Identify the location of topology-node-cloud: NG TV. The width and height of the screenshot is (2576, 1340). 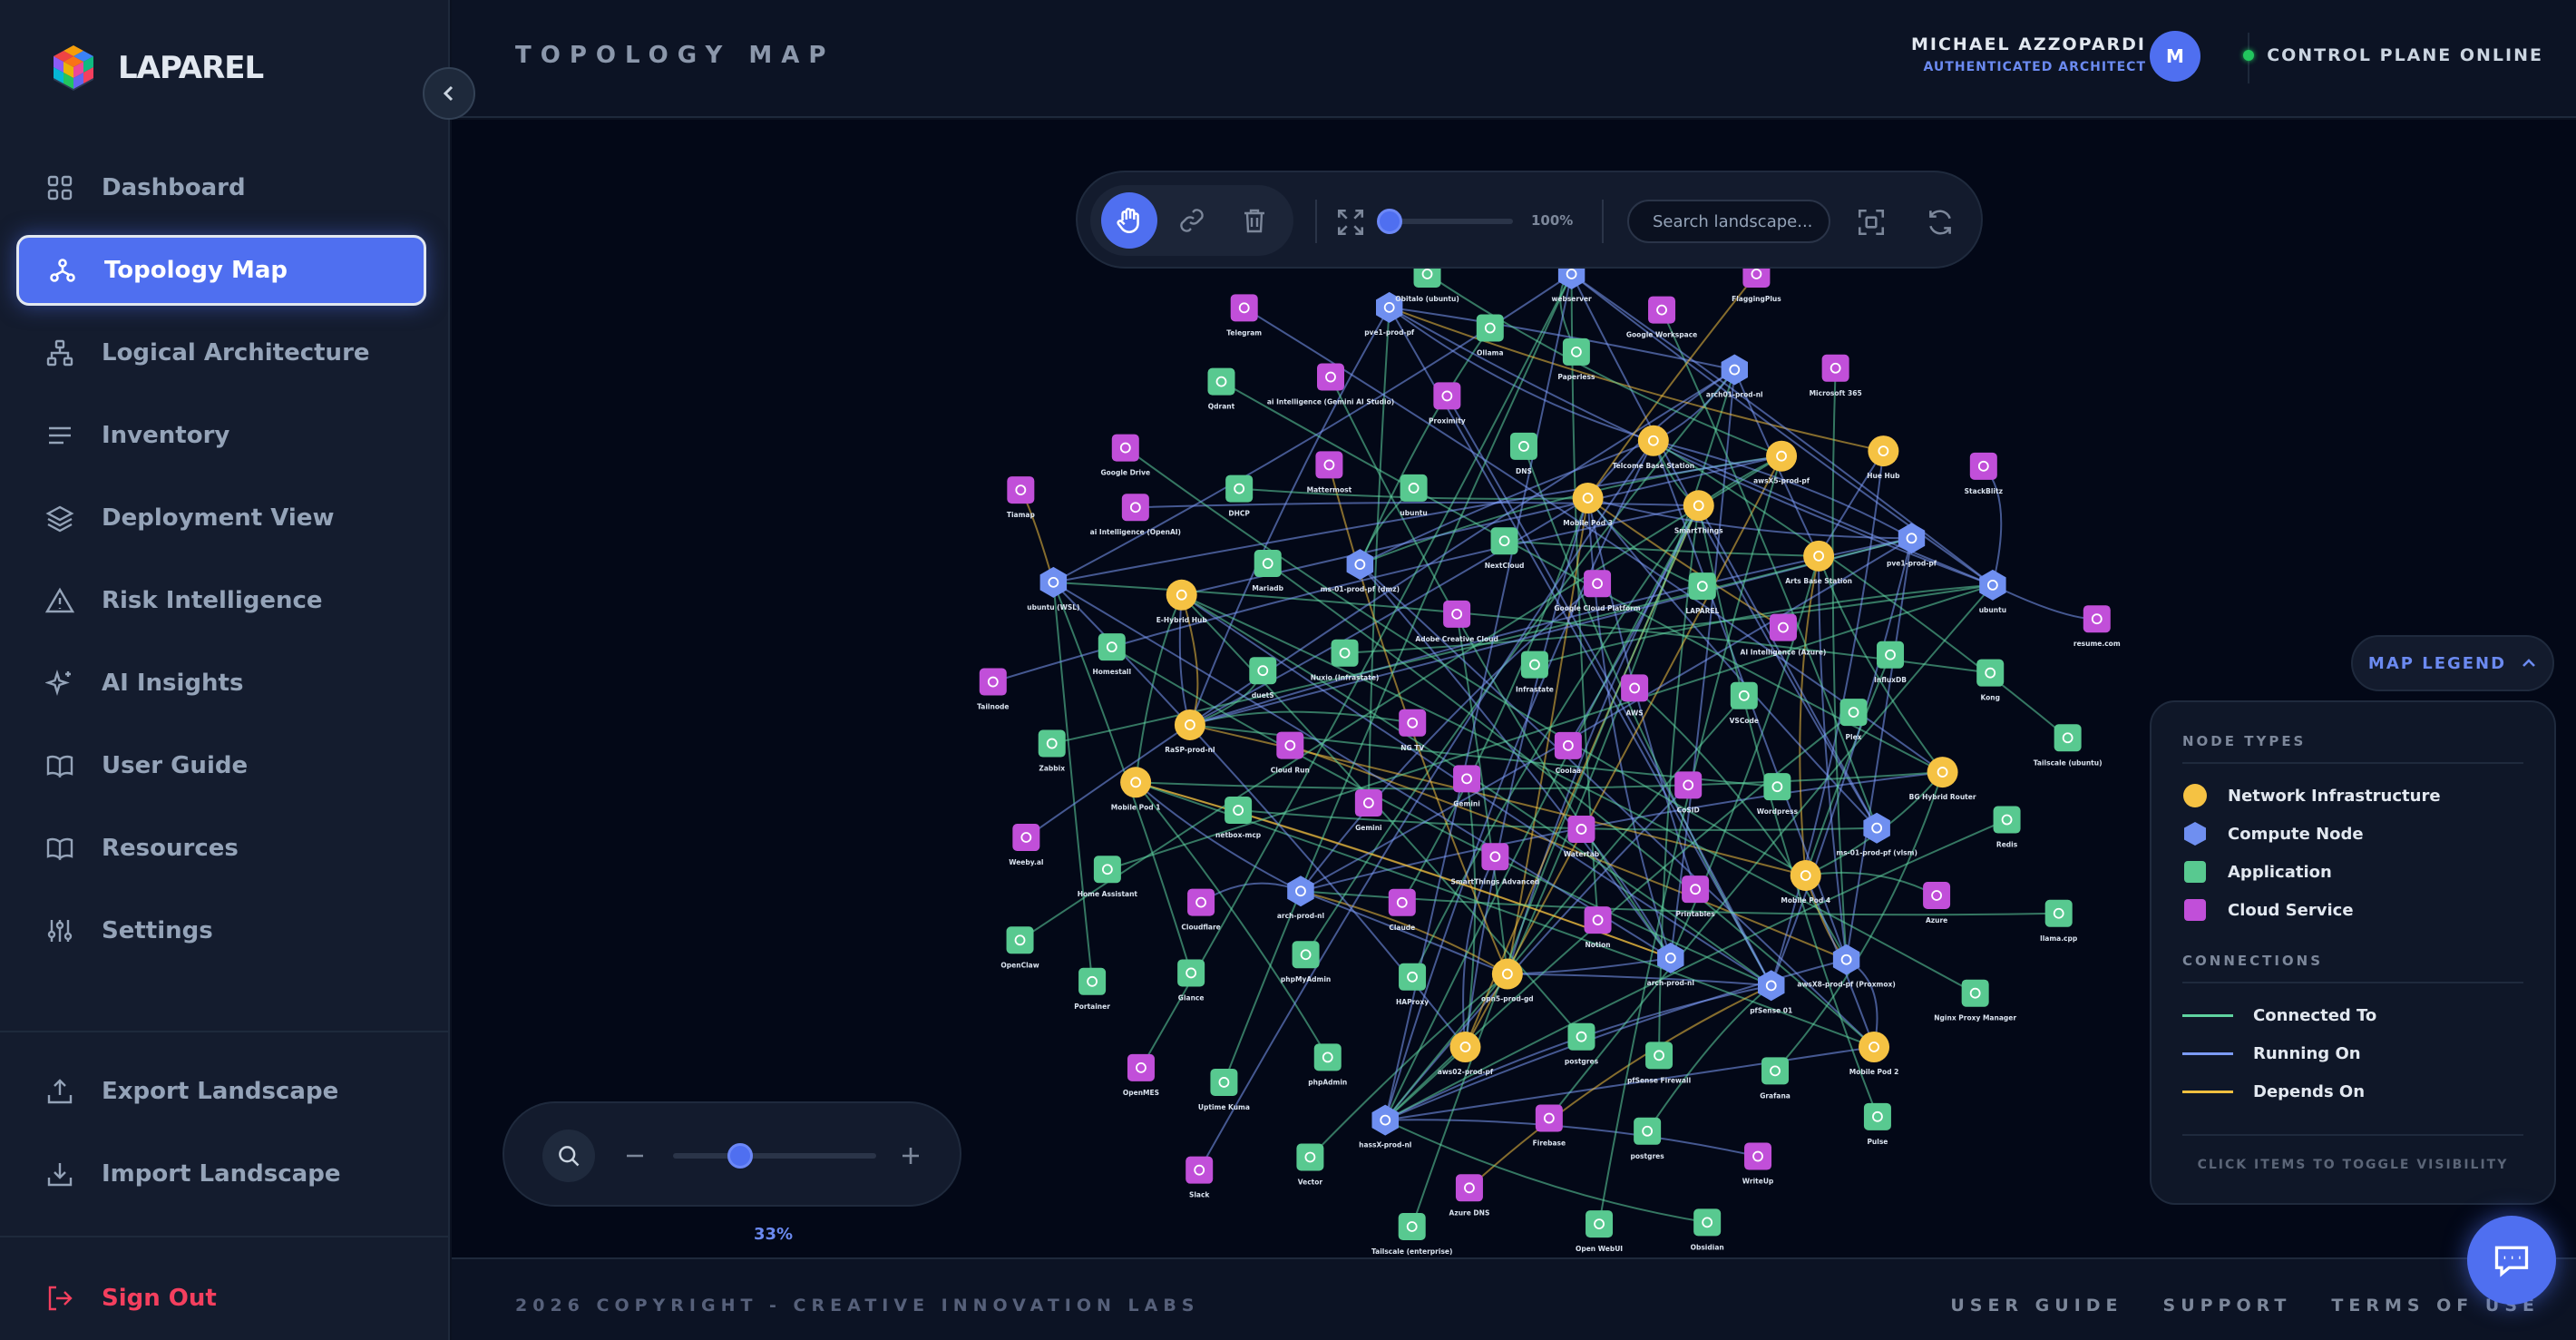
(1413, 730).